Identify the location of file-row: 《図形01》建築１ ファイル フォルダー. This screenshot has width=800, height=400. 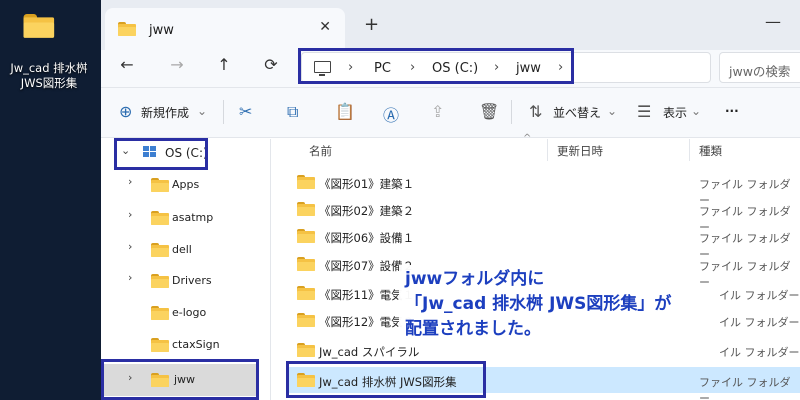
(540, 188).